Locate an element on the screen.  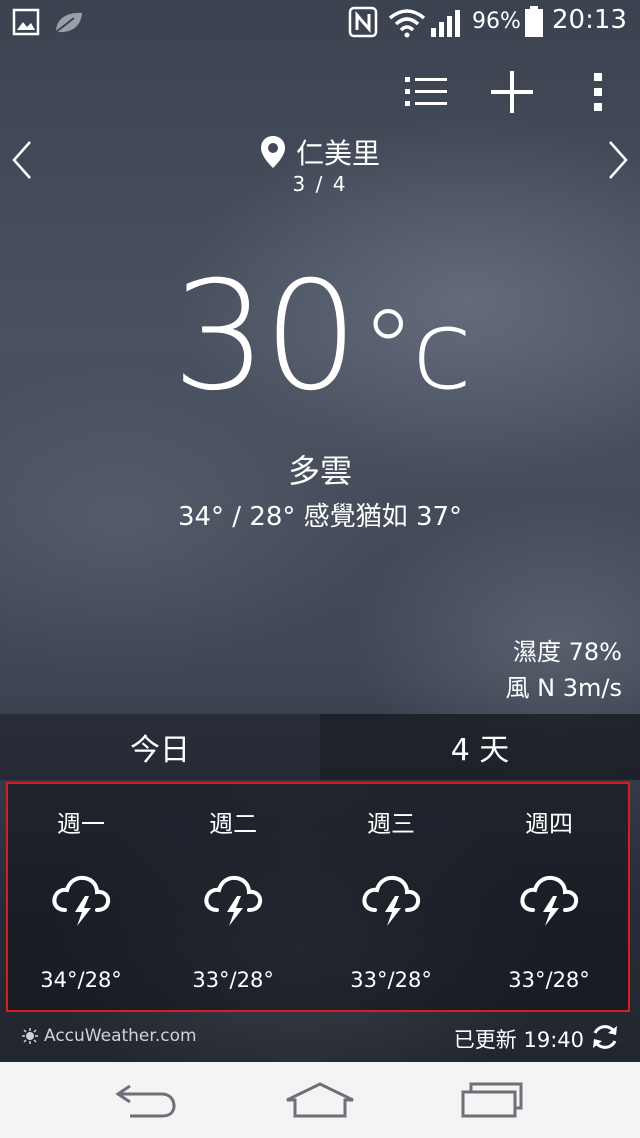
battery-percent: 96% is located at coordinates (496, 21).